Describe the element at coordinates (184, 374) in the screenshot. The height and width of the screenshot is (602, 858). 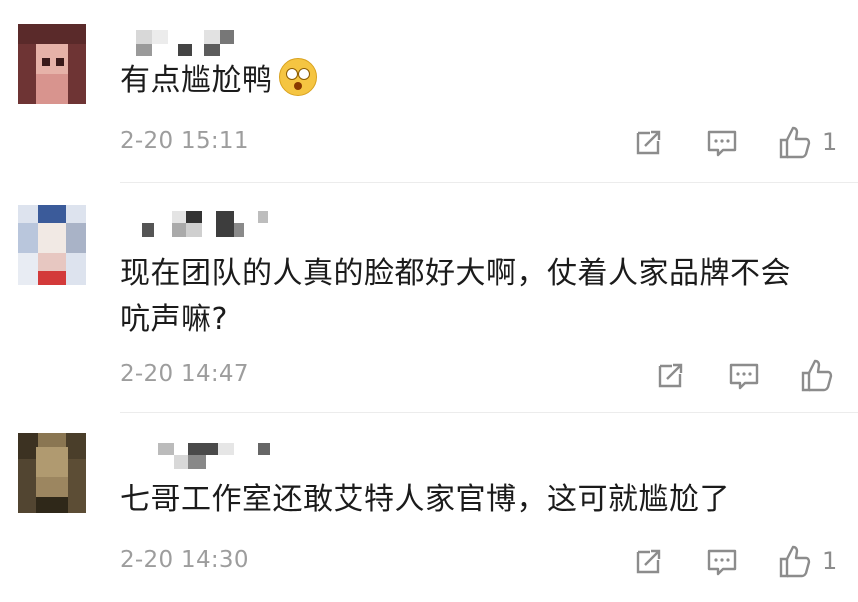
I see `timestamp: 2-20 14:47` at that location.